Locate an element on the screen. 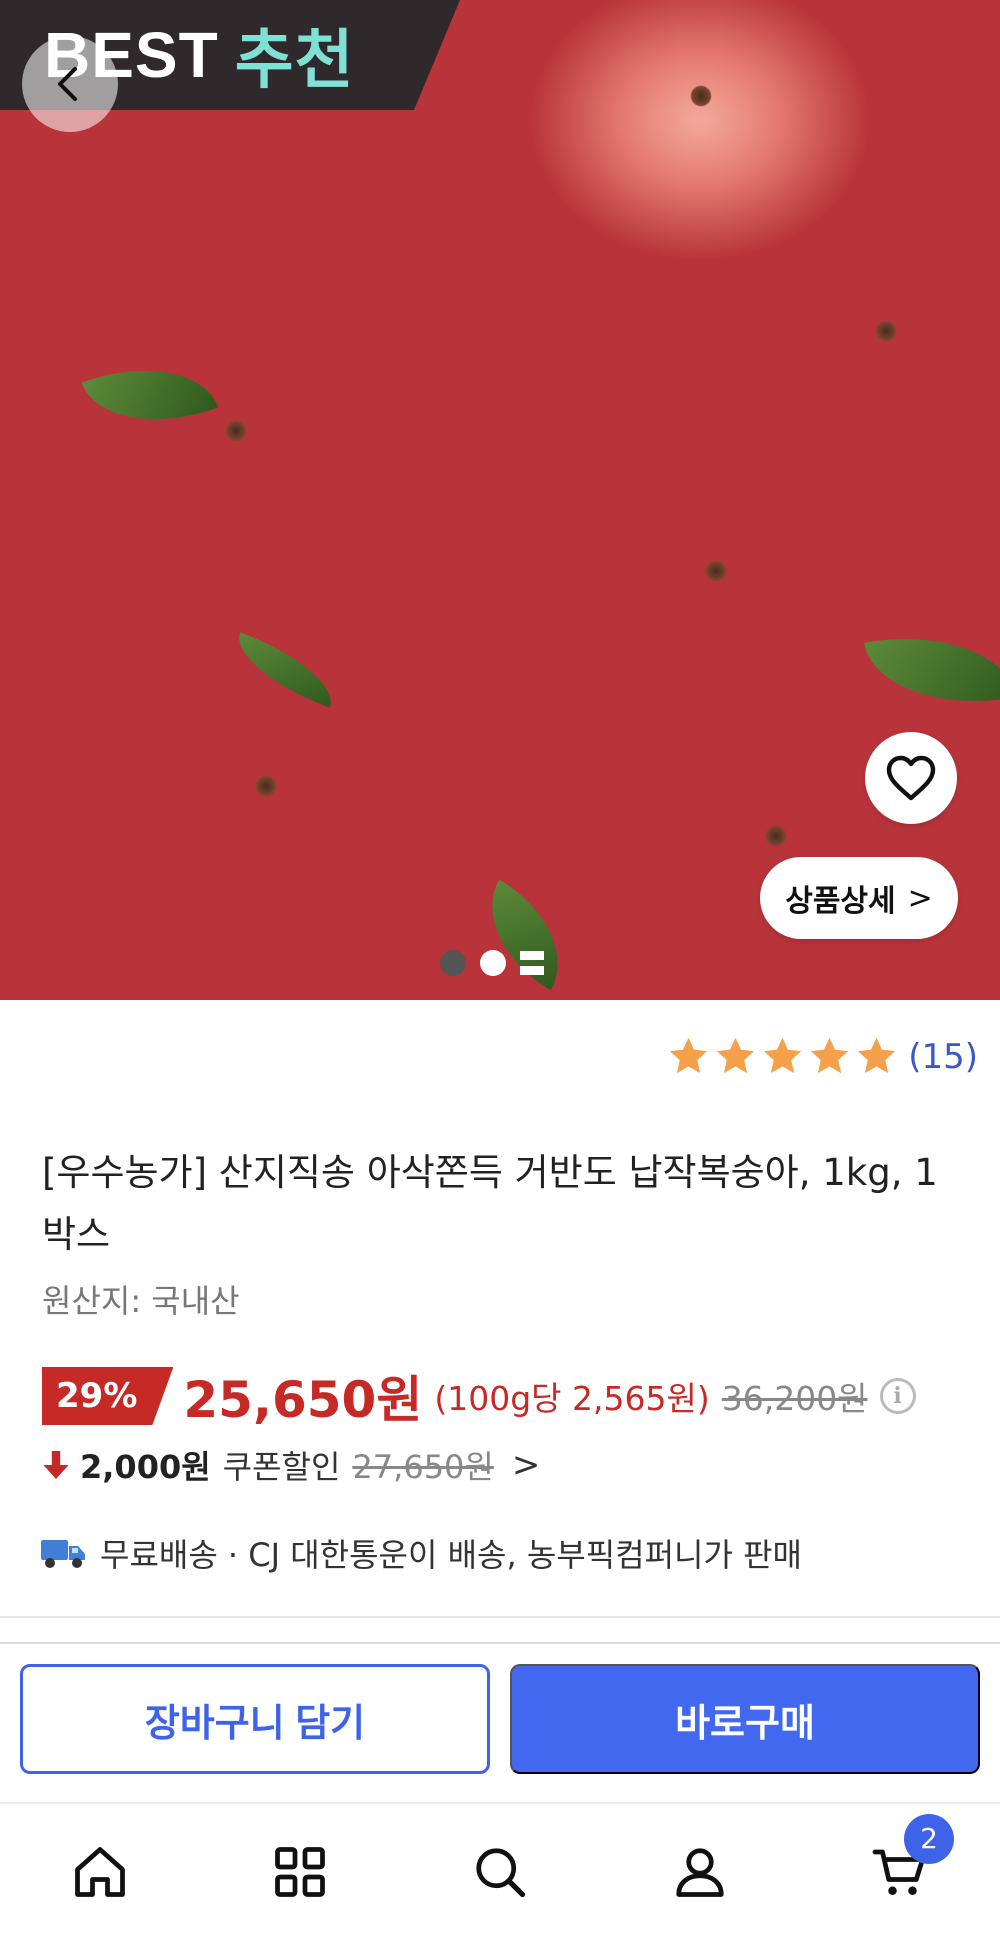 This screenshot has height=1939, width=1000. coupon-amount: 2,000원 is located at coordinates (145, 1467).